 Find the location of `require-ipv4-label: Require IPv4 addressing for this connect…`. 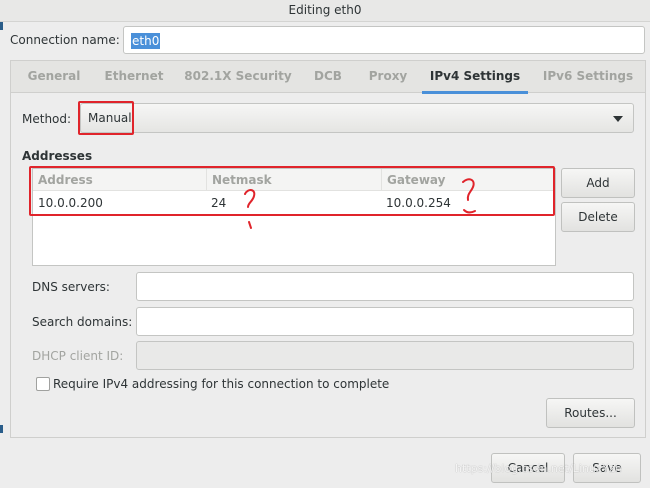

require-ipv4-label: Require IPv4 addressing for this connect… is located at coordinates (221, 384).